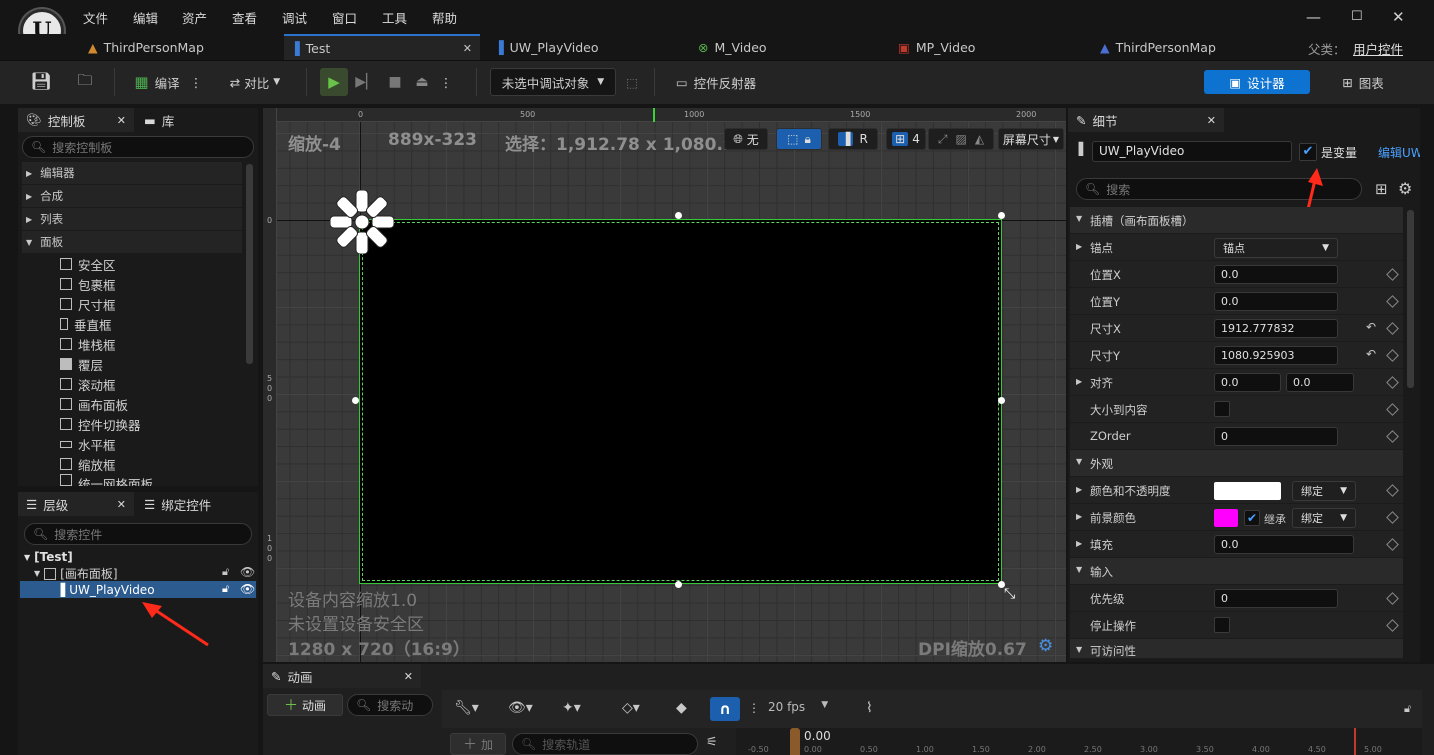 The image size is (1434, 755). Describe the element at coordinates (853, 139) in the screenshot. I see `respect-locks-button: ▐ R` at that location.